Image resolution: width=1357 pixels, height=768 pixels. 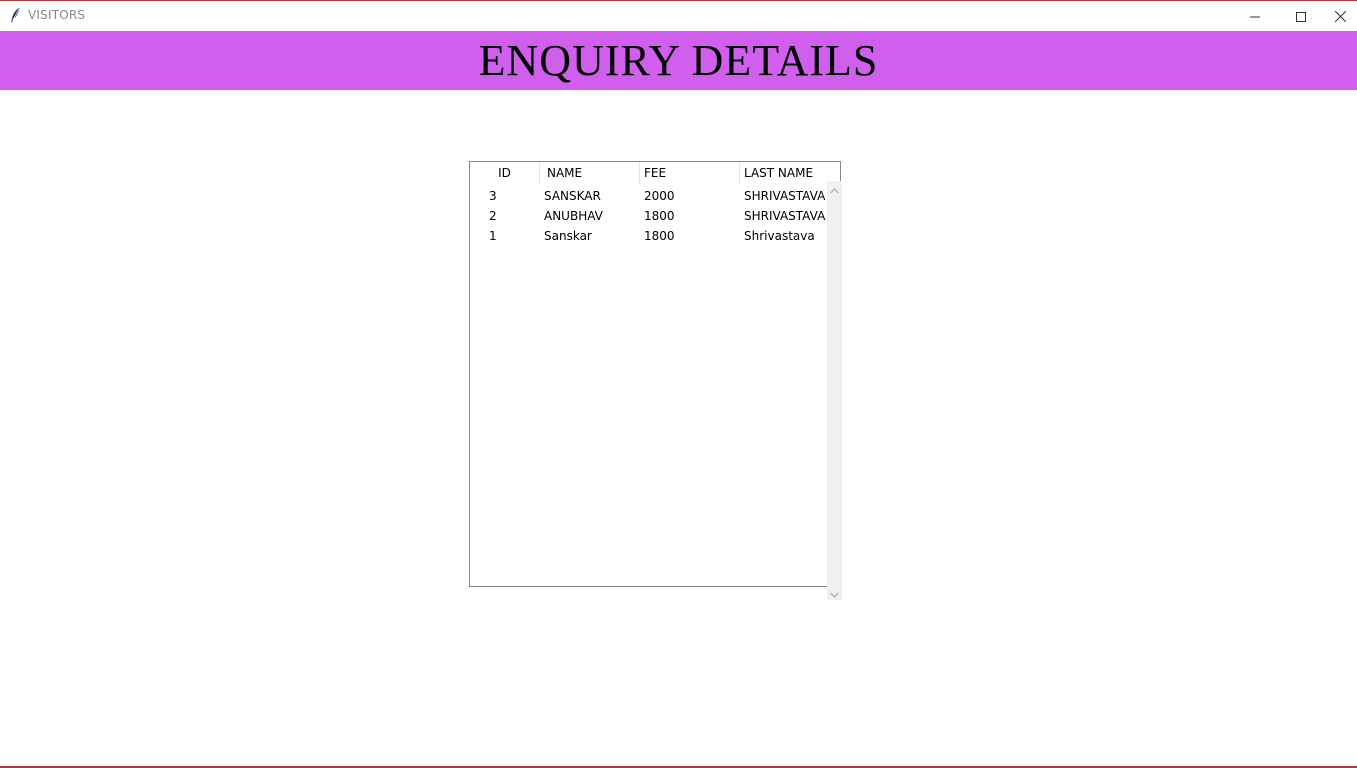 What do you see at coordinates (678, 15) in the screenshot?
I see `title-bar: VISITORS` at bounding box center [678, 15].